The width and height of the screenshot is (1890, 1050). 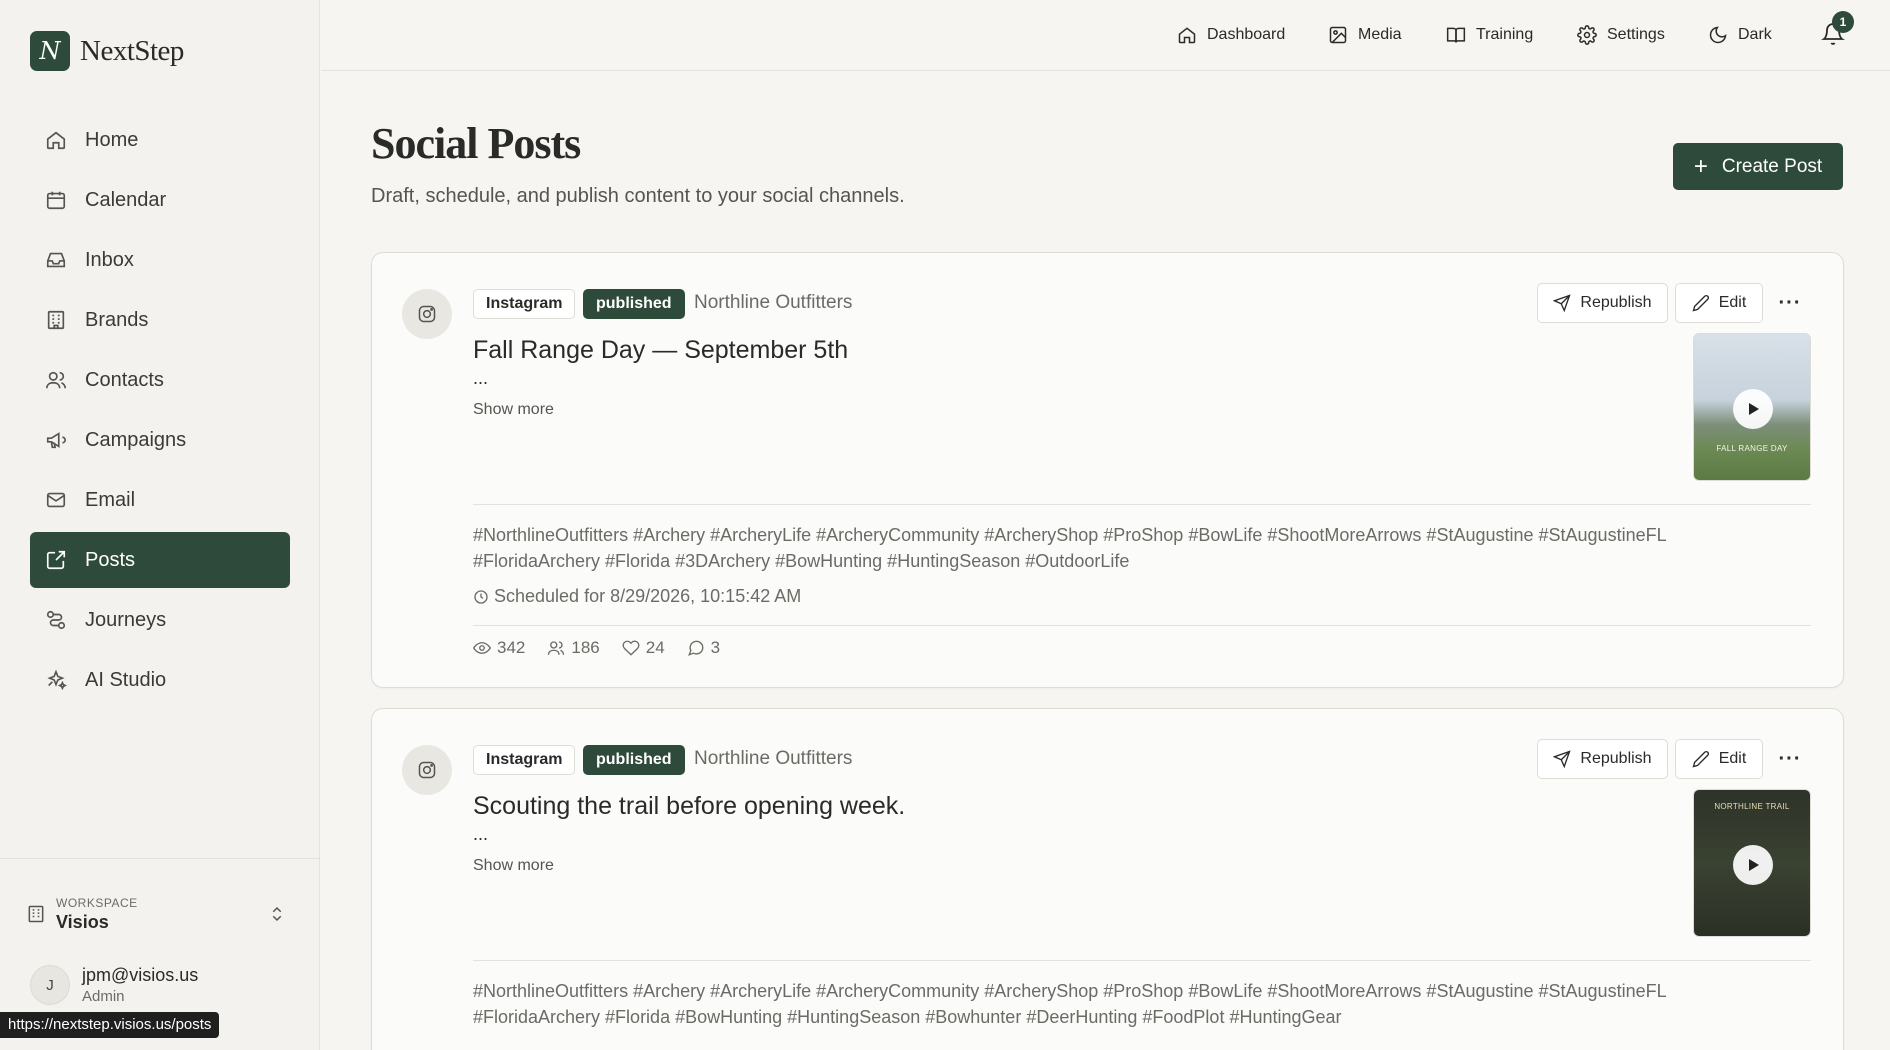 I want to click on create-post-label: Create Post, so click(x=1772, y=166).